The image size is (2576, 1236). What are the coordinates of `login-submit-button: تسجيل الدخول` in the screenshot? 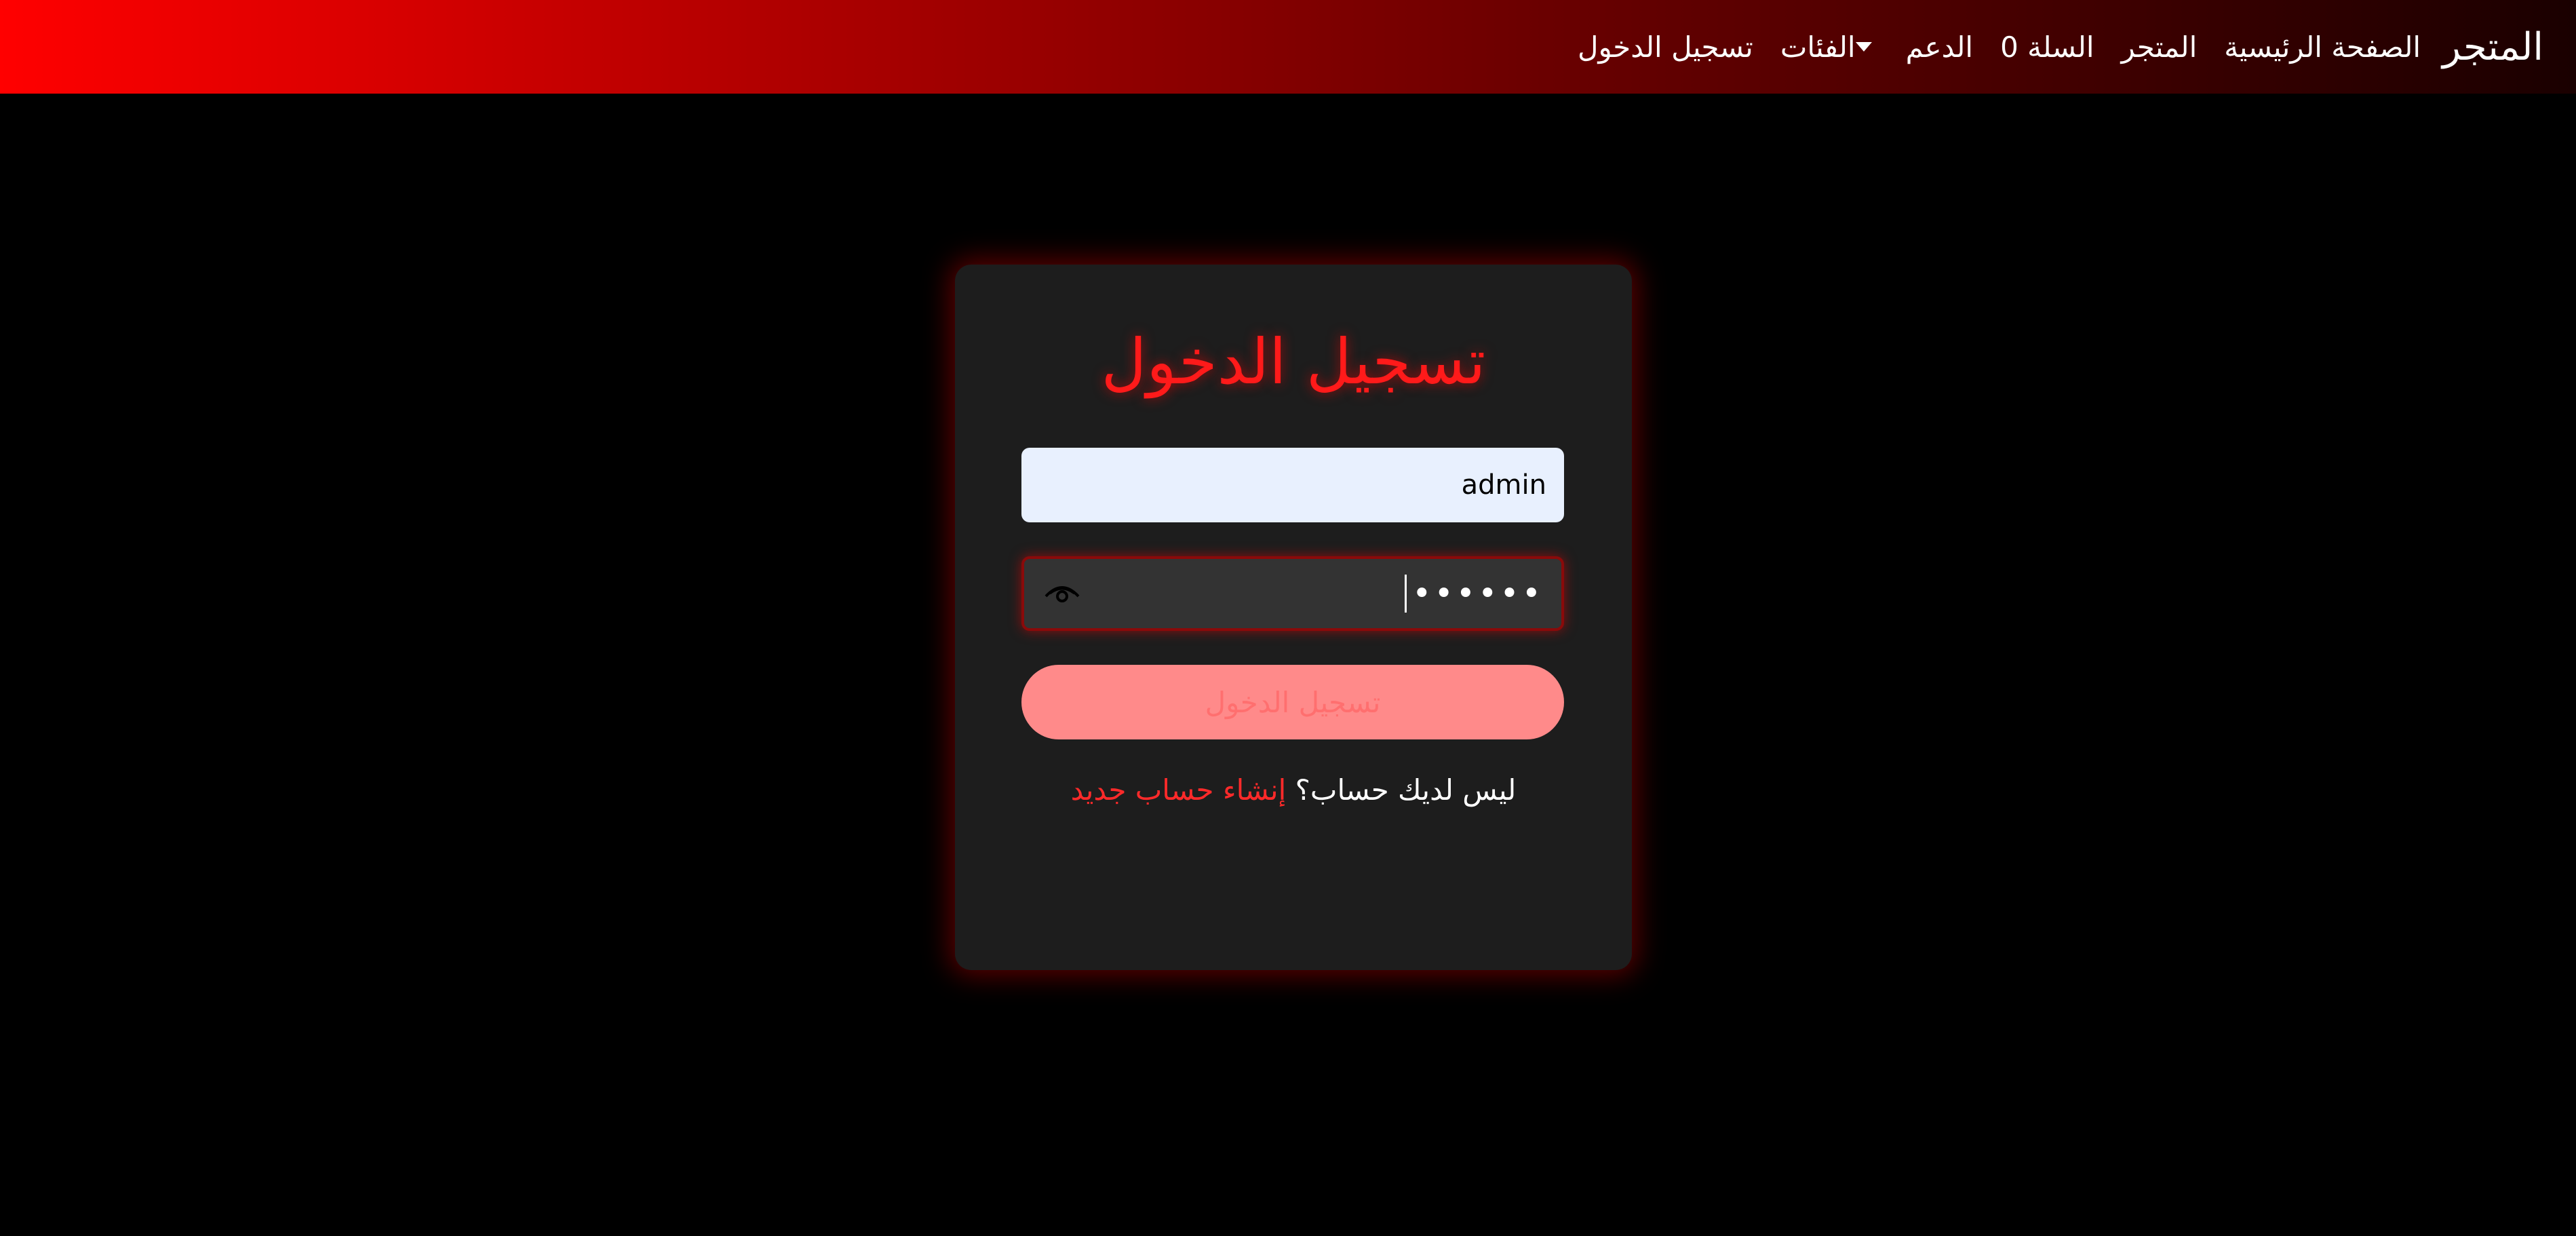 It's located at (1292, 702).